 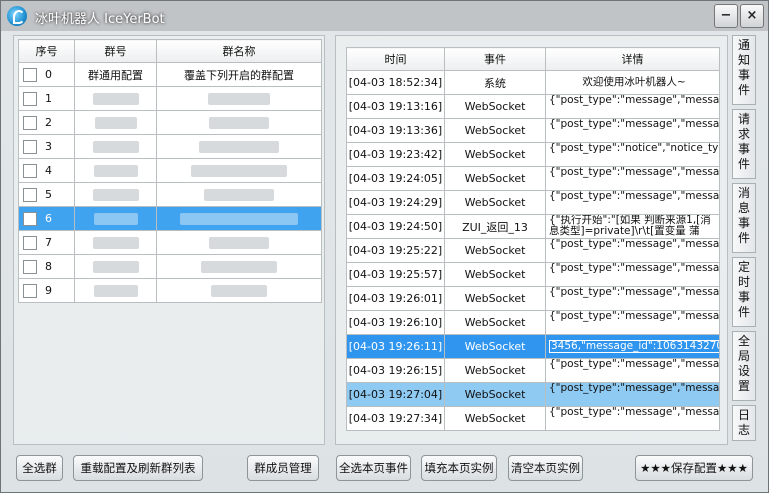 What do you see at coordinates (170, 98) in the screenshot?
I see `group-row: 1` at bounding box center [170, 98].